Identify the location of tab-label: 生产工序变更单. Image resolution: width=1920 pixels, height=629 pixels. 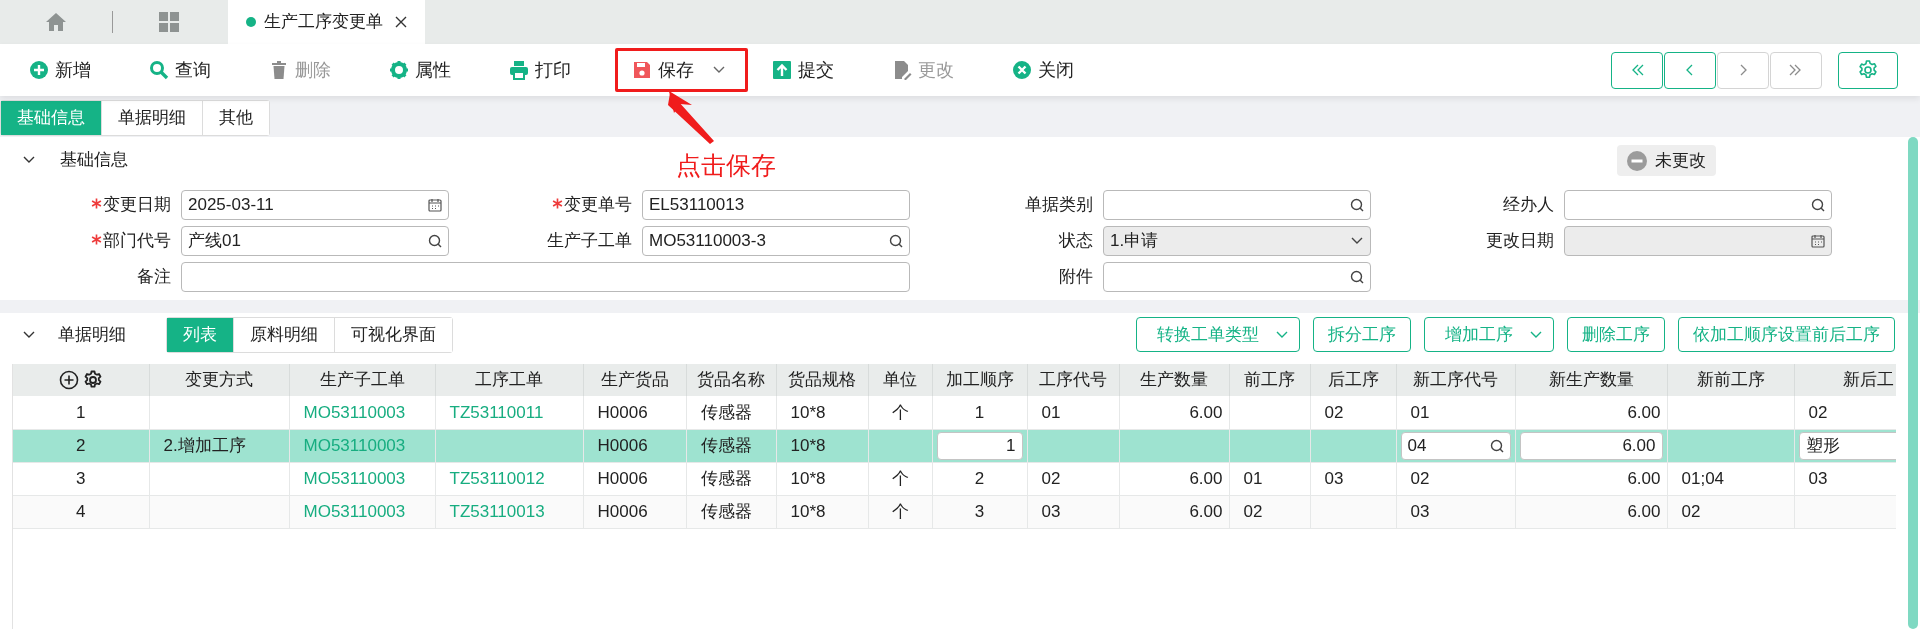
(323, 22).